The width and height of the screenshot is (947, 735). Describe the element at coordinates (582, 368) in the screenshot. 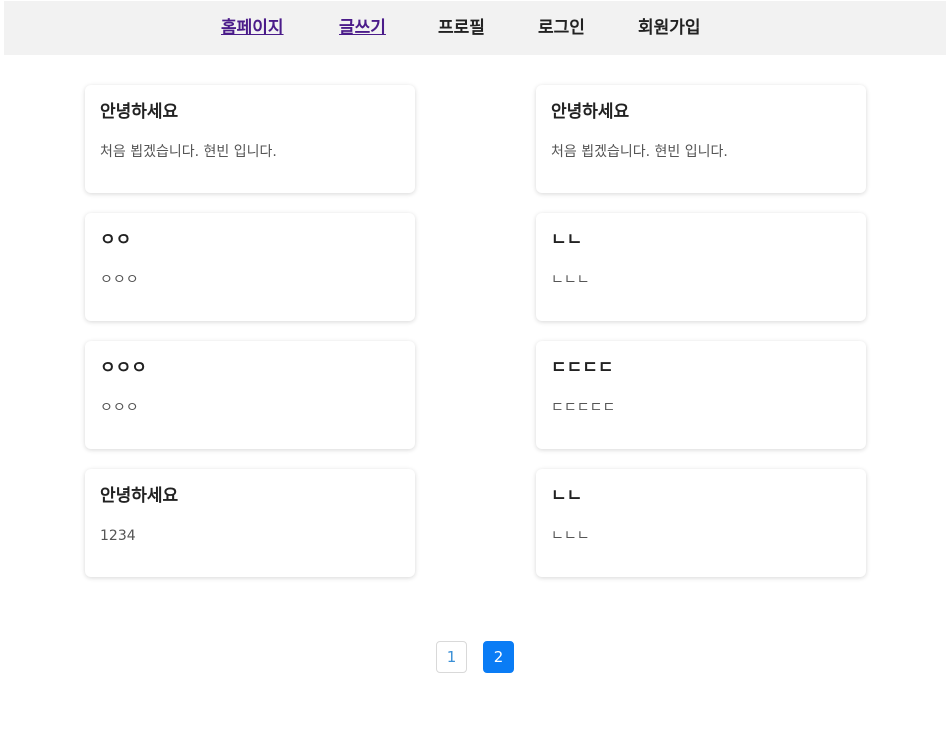

I see `post-title: ㄷㄷㄷㄷ` at that location.